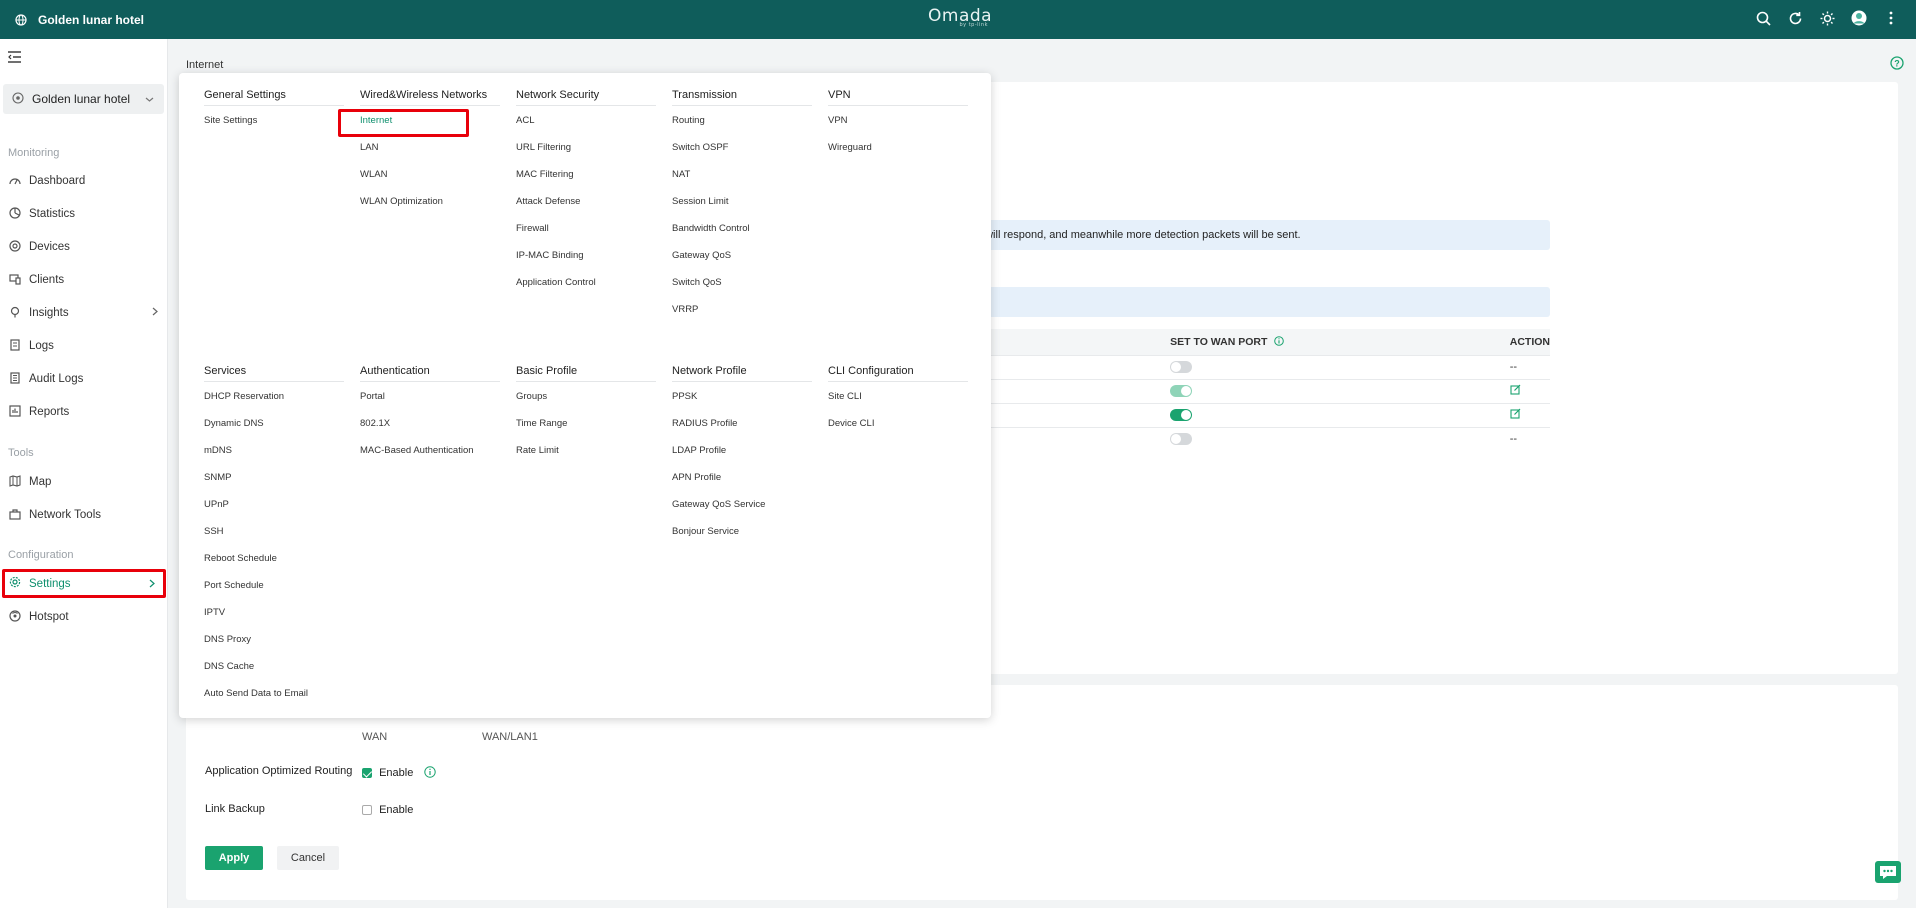 The width and height of the screenshot is (1916, 908). I want to click on logo-subtext: by tp-link, so click(973, 25).